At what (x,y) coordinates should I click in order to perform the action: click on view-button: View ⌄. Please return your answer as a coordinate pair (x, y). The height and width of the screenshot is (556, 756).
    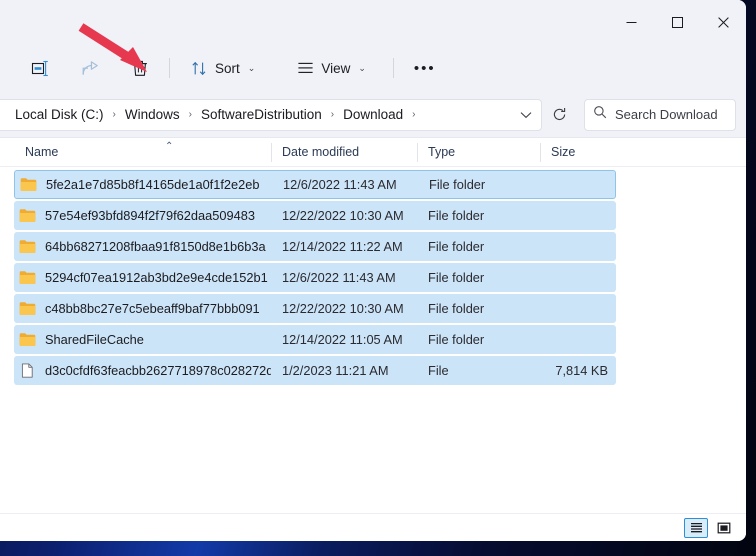
    Looking at the image, I should click on (331, 68).